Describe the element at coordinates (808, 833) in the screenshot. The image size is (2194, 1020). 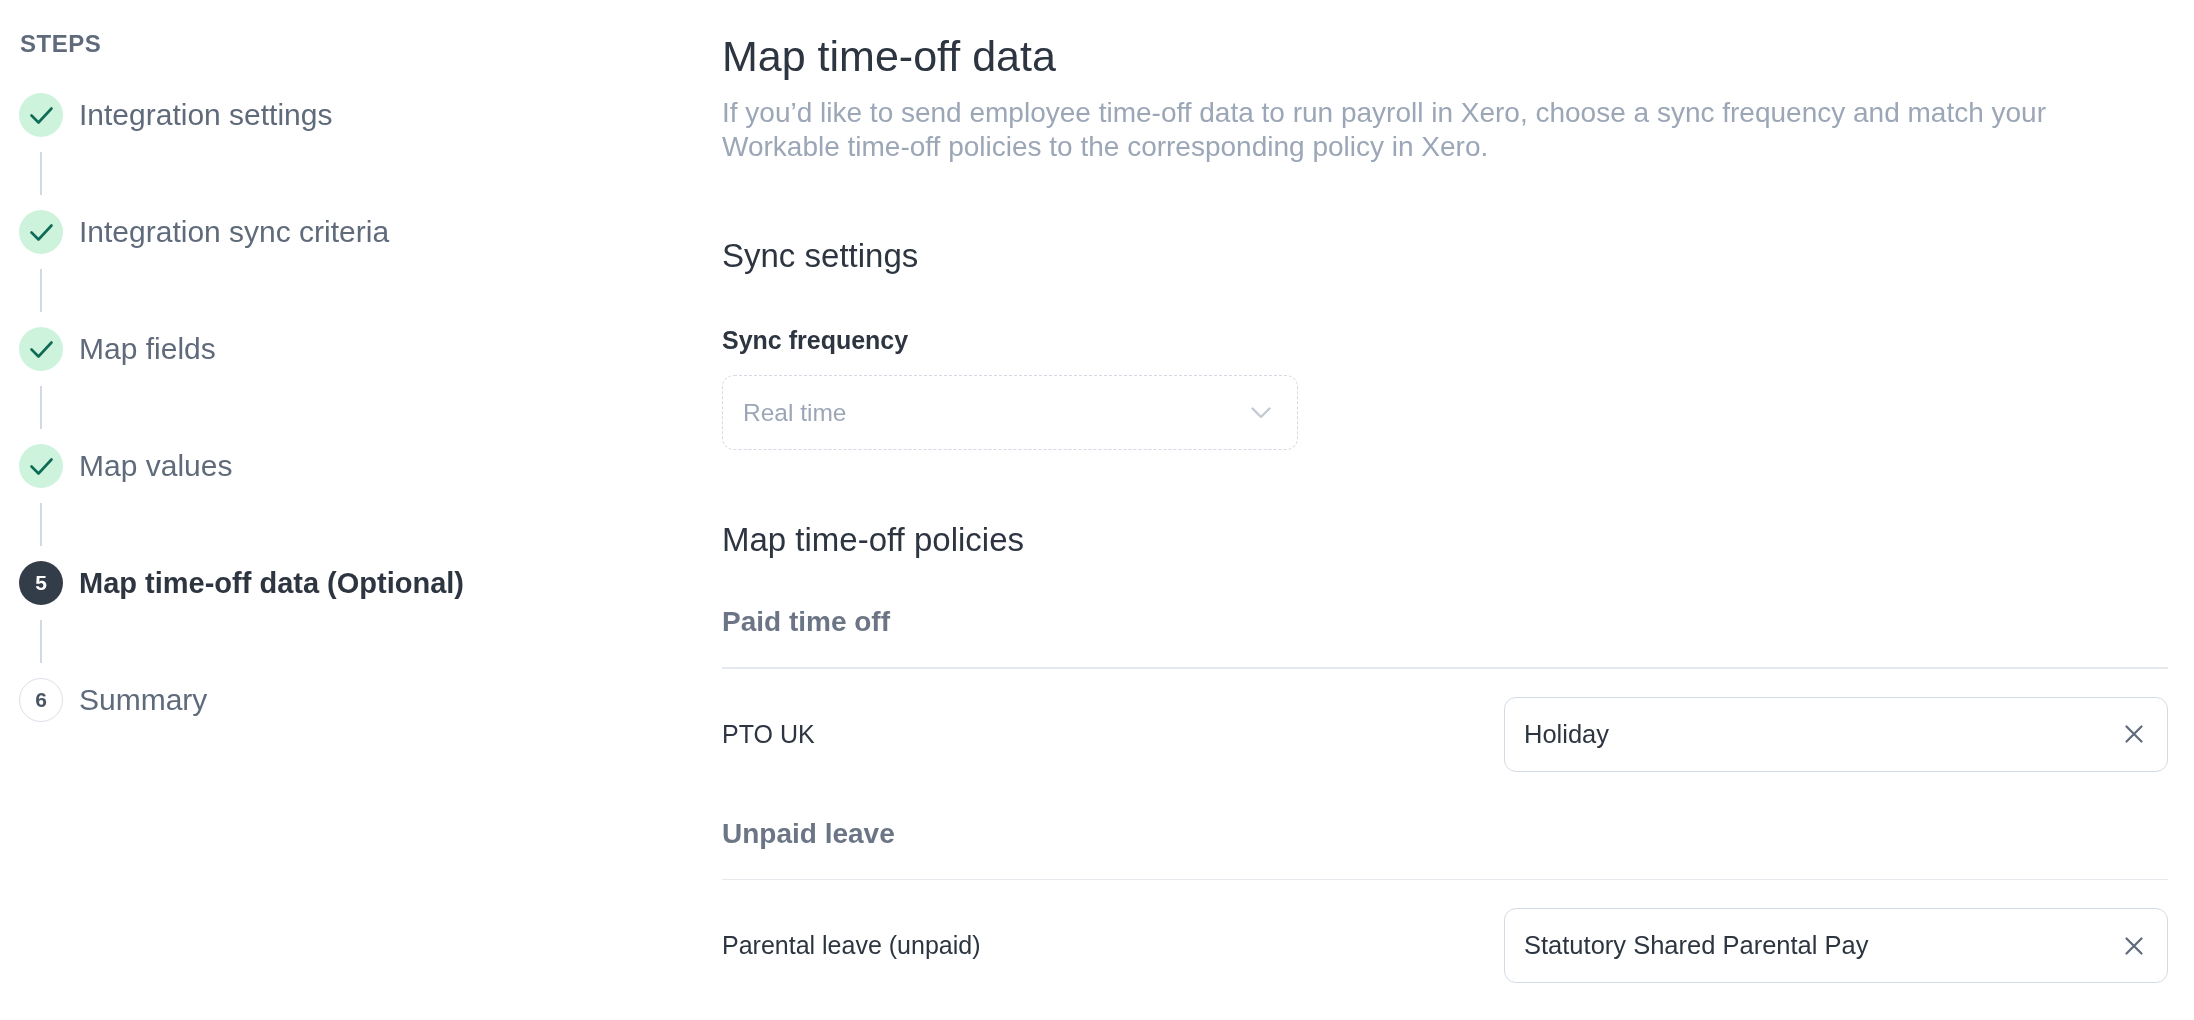
I see `group-heading: Unpaid leave` at that location.